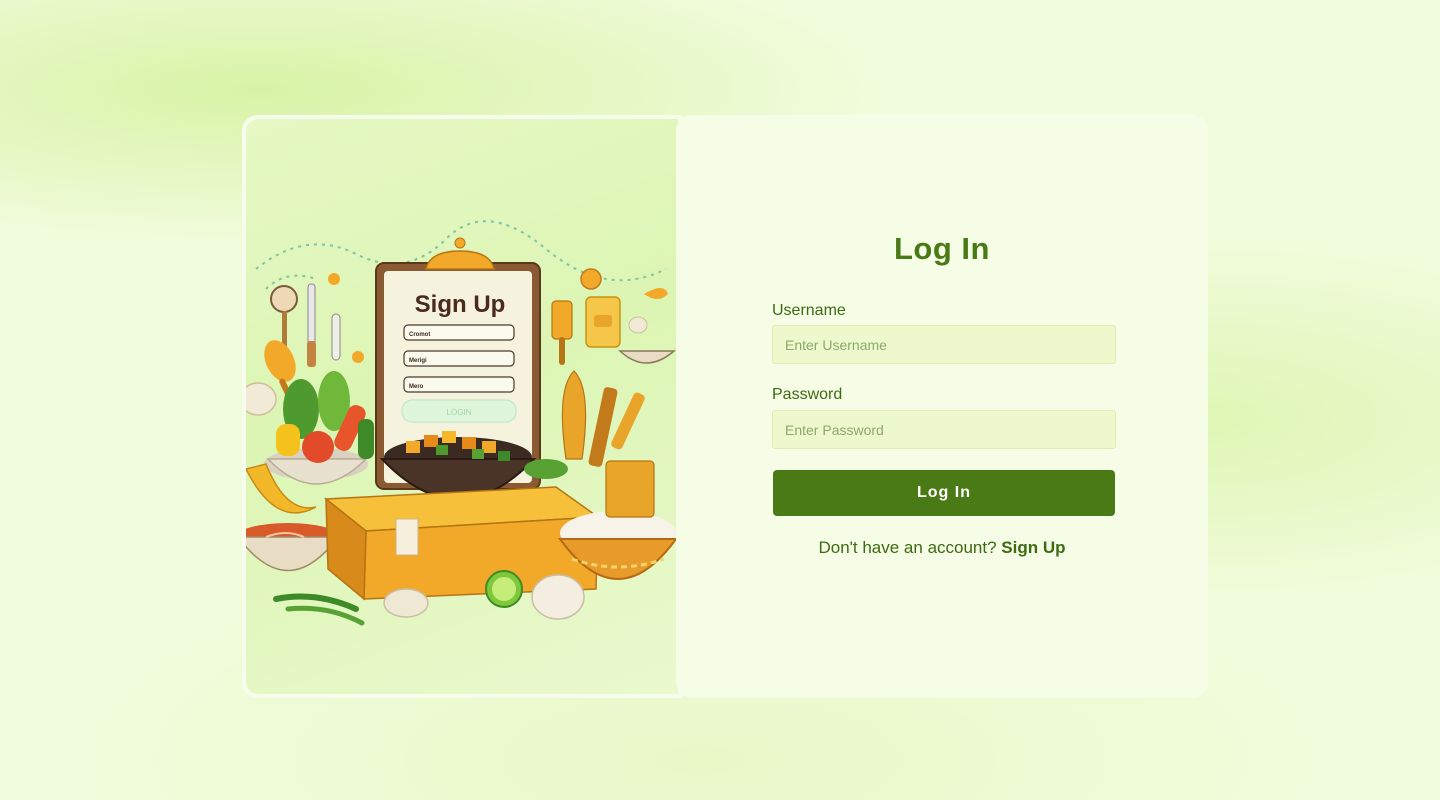 This screenshot has height=800, width=1440. What do you see at coordinates (807, 394) in the screenshot?
I see `password-label: Password` at bounding box center [807, 394].